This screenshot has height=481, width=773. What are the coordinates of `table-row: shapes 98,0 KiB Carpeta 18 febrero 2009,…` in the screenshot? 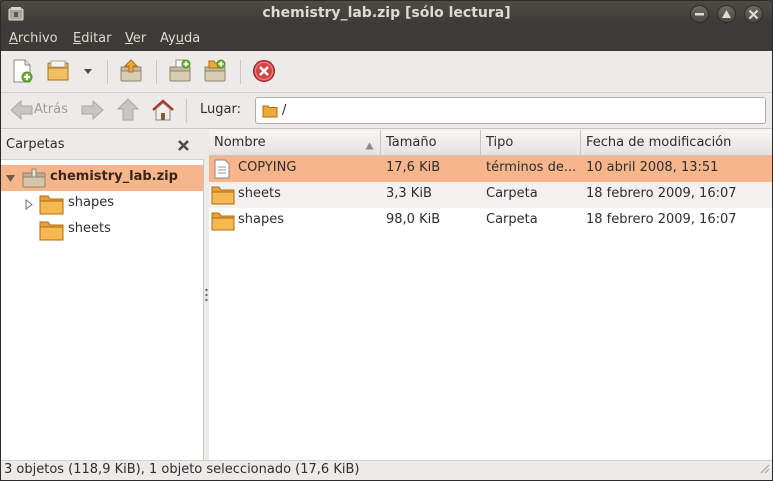 It's located at (490, 221).